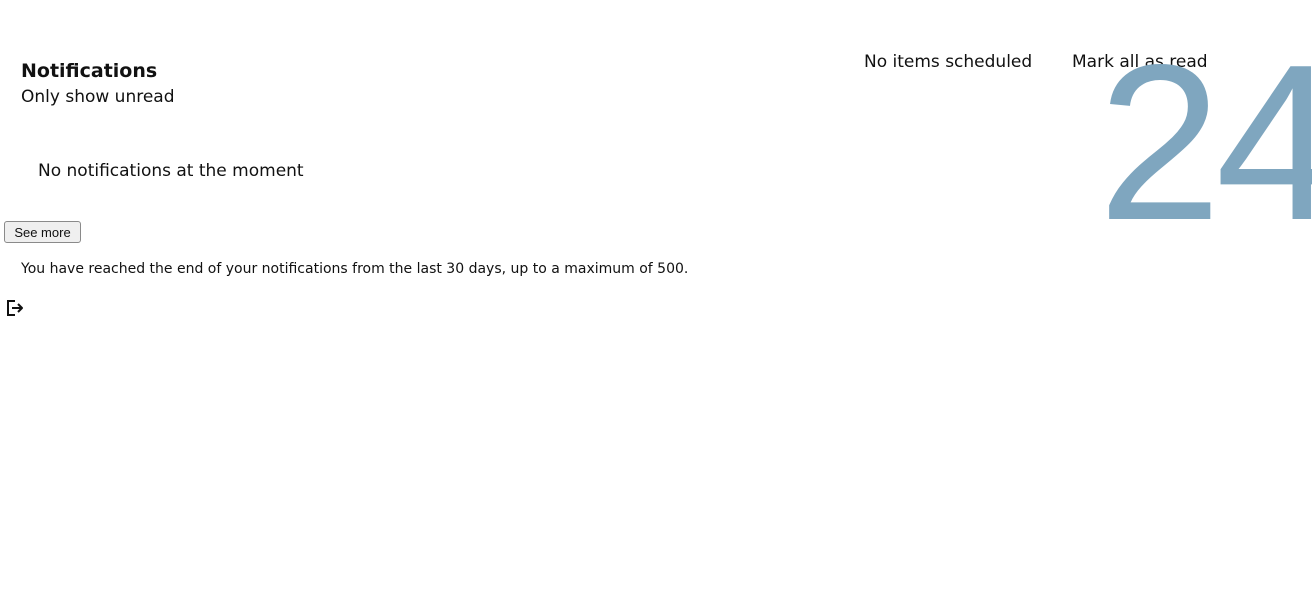 This screenshot has width=1312, height=610. What do you see at coordinates (1205, 143) in the screenshot?
I see `calendar-day-number: 24` at bounding box center [1205, 143].